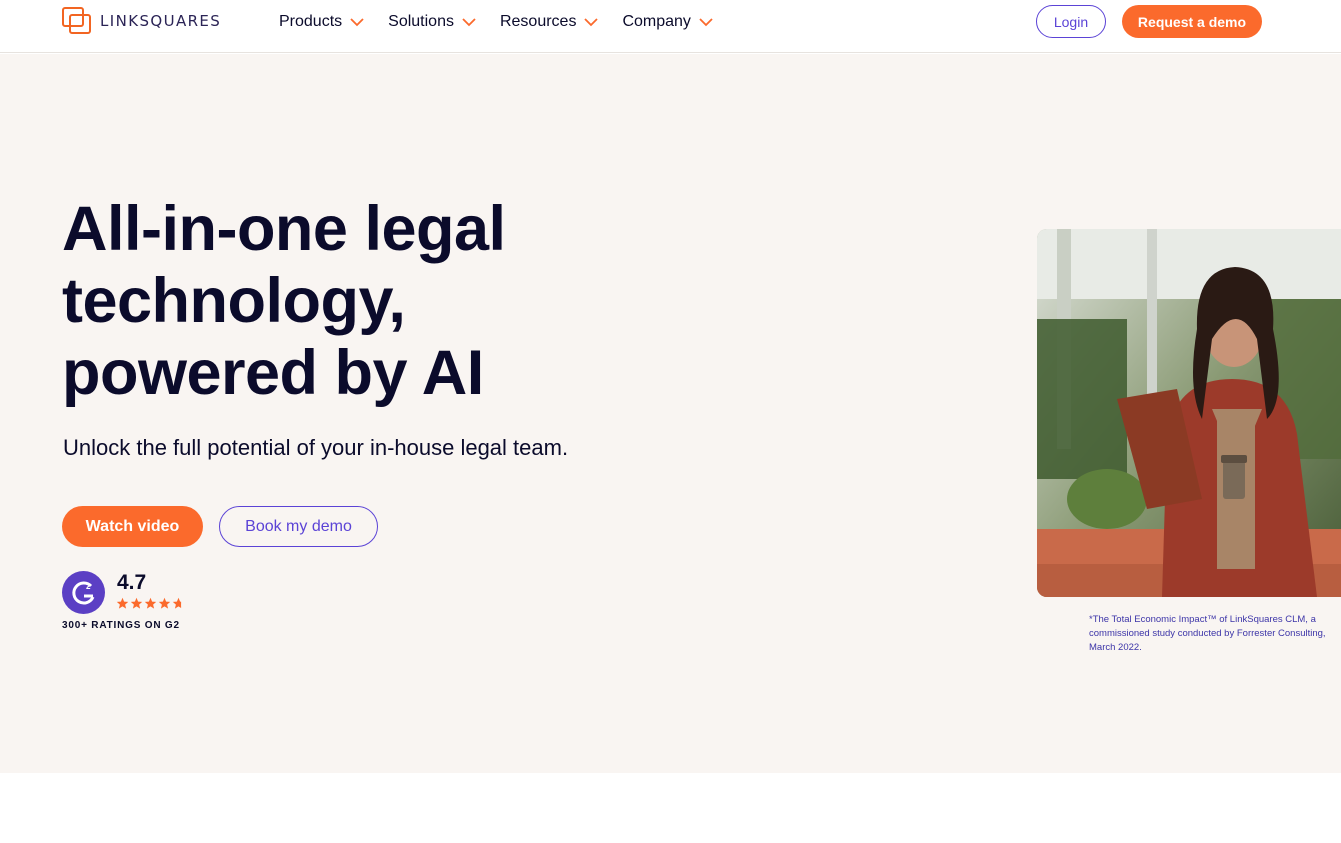 The height and width of the screenshot is (843, 1341). What do you see at coordinates (121, 625) in the screenshot?
I see `g2-ratings-caption: 300+ RATINGS ON G2` at bounding box center [121, 625].